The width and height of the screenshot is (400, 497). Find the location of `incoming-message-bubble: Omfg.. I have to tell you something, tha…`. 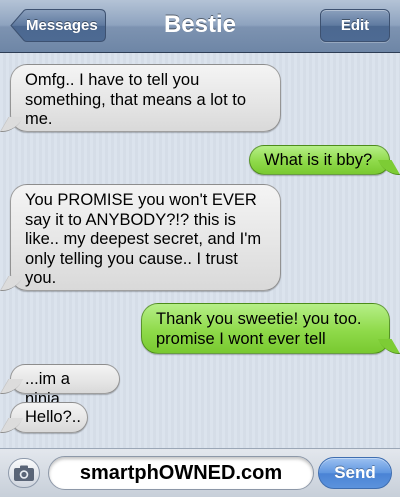

incoming-message-bubble: Omfg.. I have to tell you something, tha… is located at coordinates (145, 98).